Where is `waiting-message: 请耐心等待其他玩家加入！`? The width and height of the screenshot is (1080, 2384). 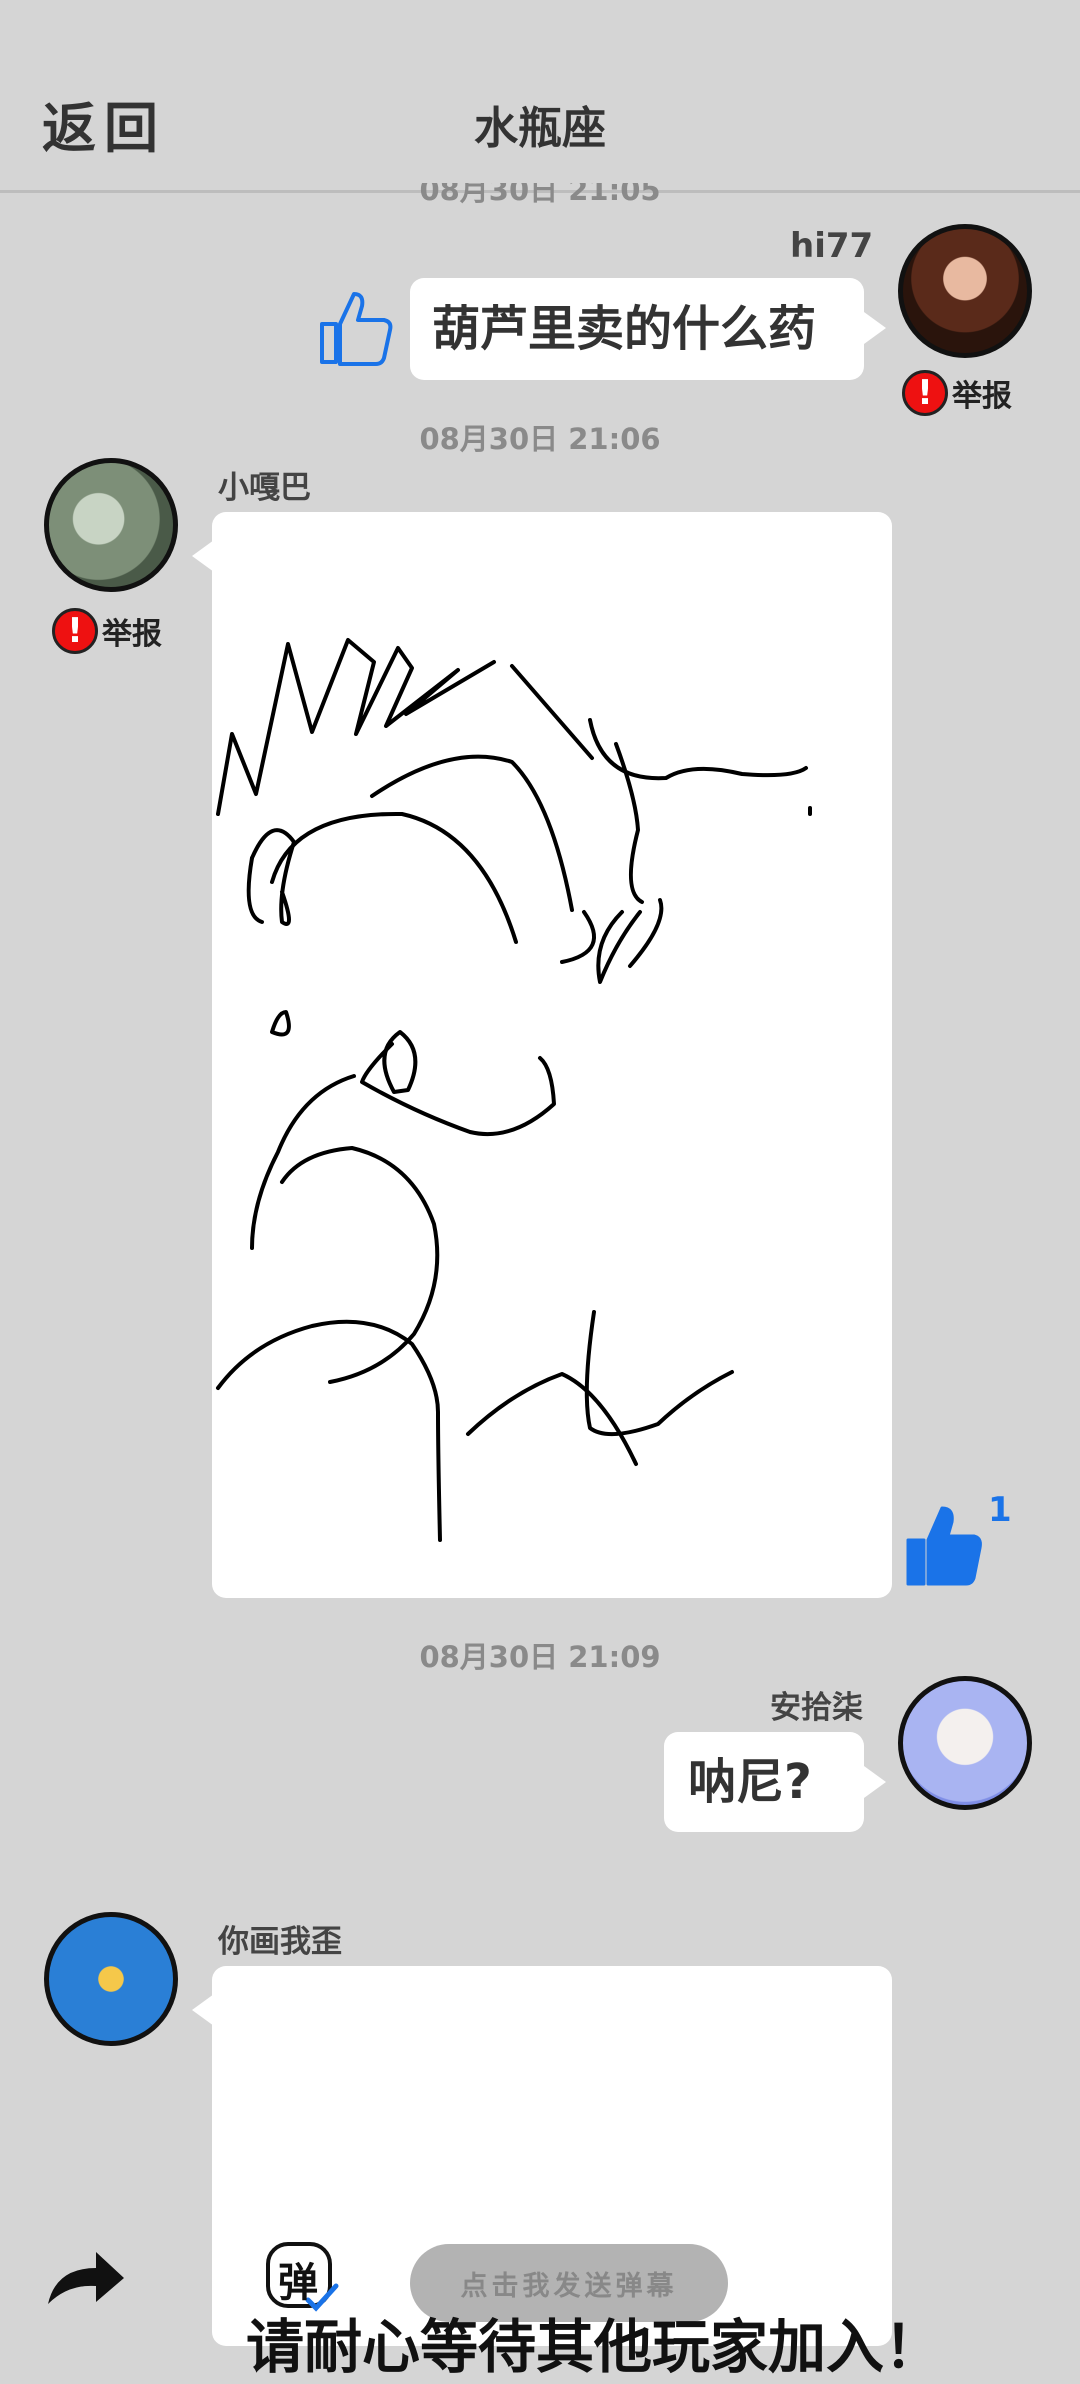
waiting-message: 请耐心等待其他玩家加入！ is located at coordinates (594, 2347).